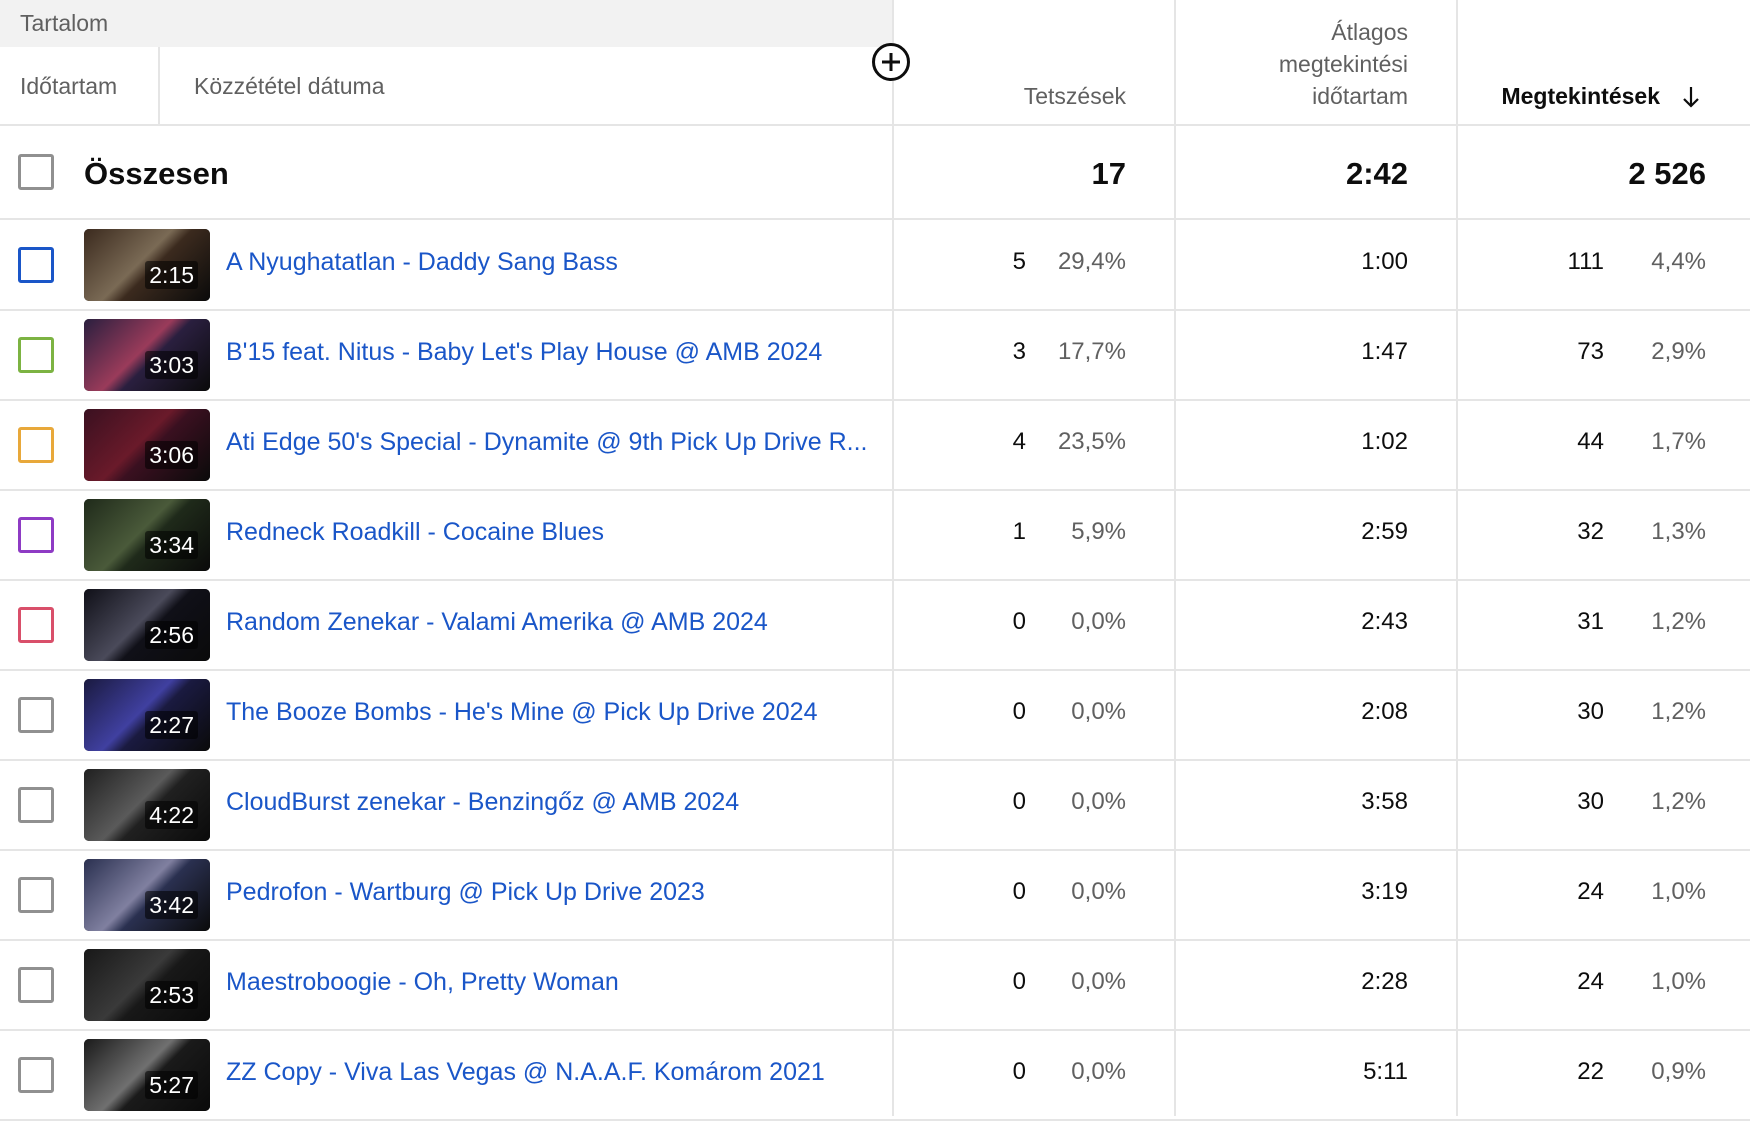  Describe the element at coordinates (1678, 531) in the screenshot. I see `views-percent: 1,3%` at that location.